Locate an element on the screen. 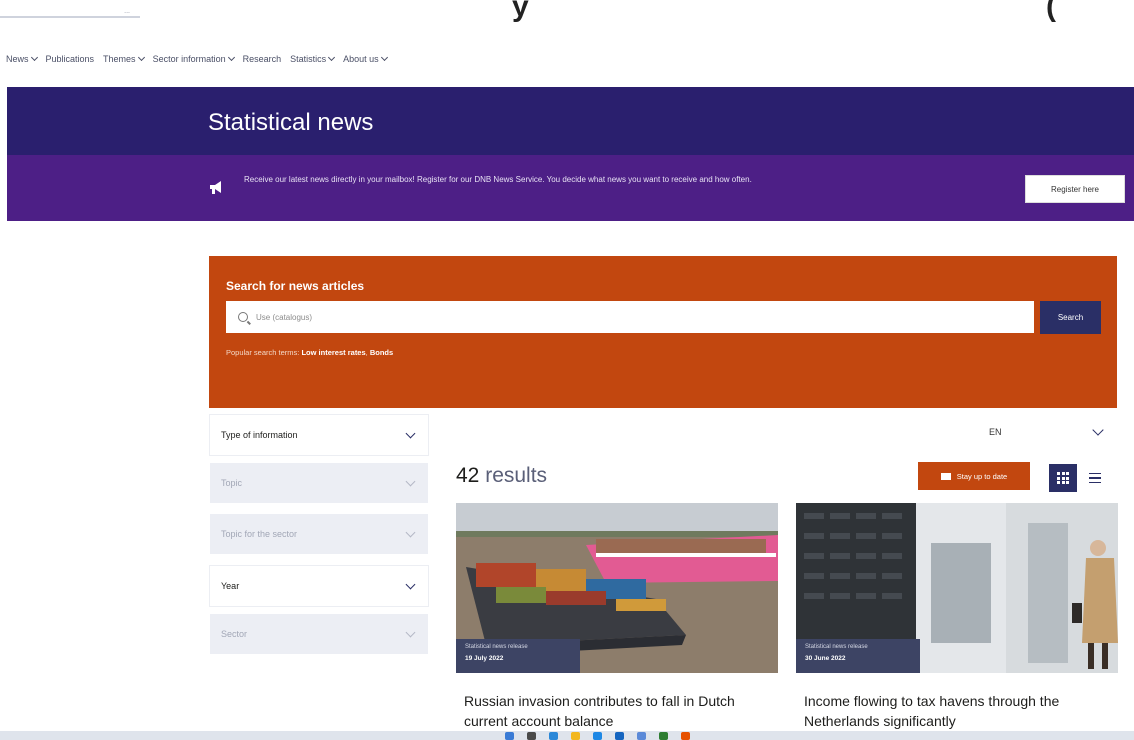 Image resolution: width=1134 pixels, height=740 pixels. register-button: Register here is located at coordinates (1075, 189).